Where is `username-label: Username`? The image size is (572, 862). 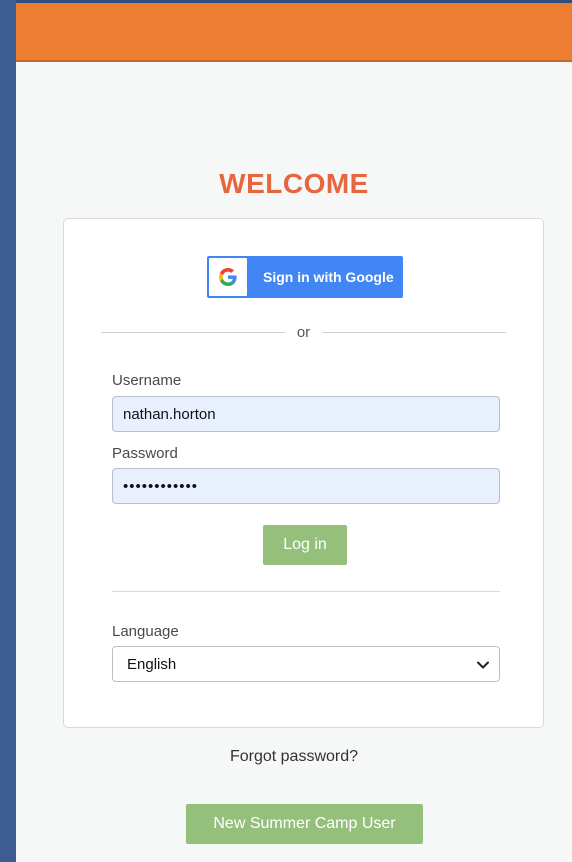 username-label: Username is located at coordinates (147, 380).